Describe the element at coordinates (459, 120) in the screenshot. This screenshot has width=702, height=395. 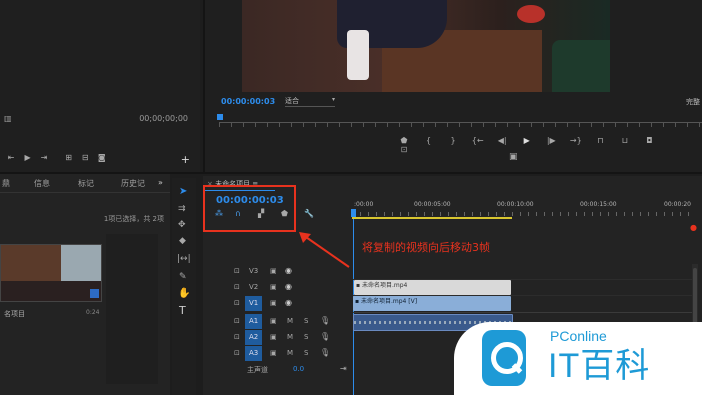
I see `program-scrubber` at that location.